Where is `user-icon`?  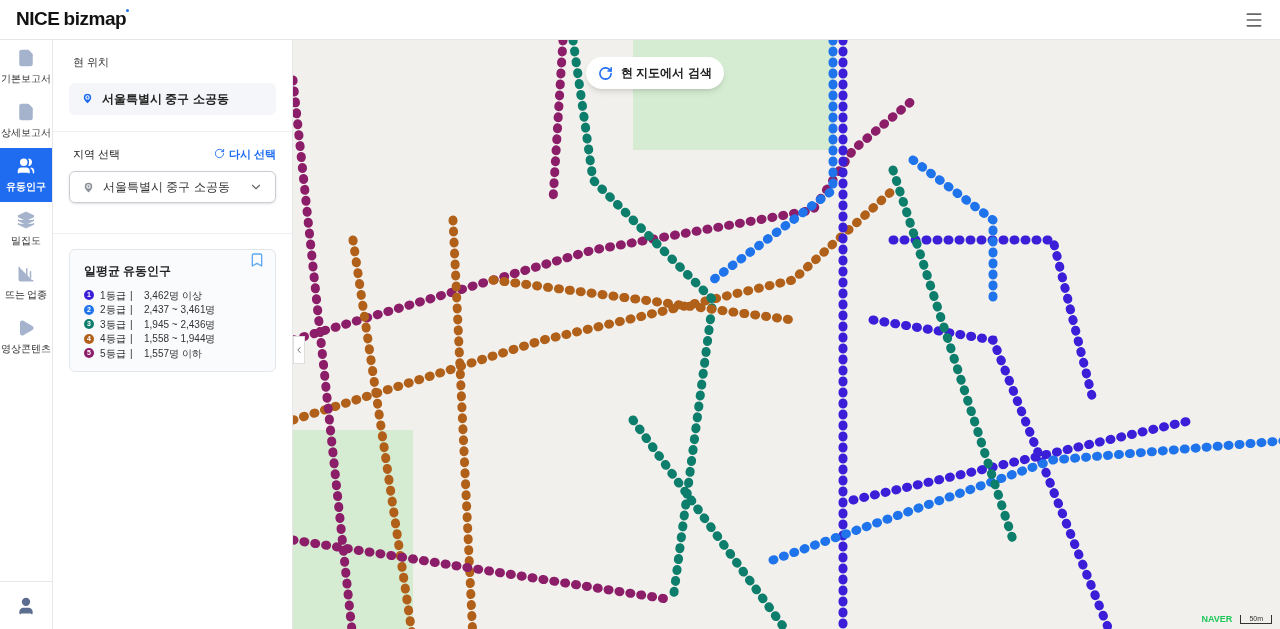
user-icon is located at coordinates (26, 605).